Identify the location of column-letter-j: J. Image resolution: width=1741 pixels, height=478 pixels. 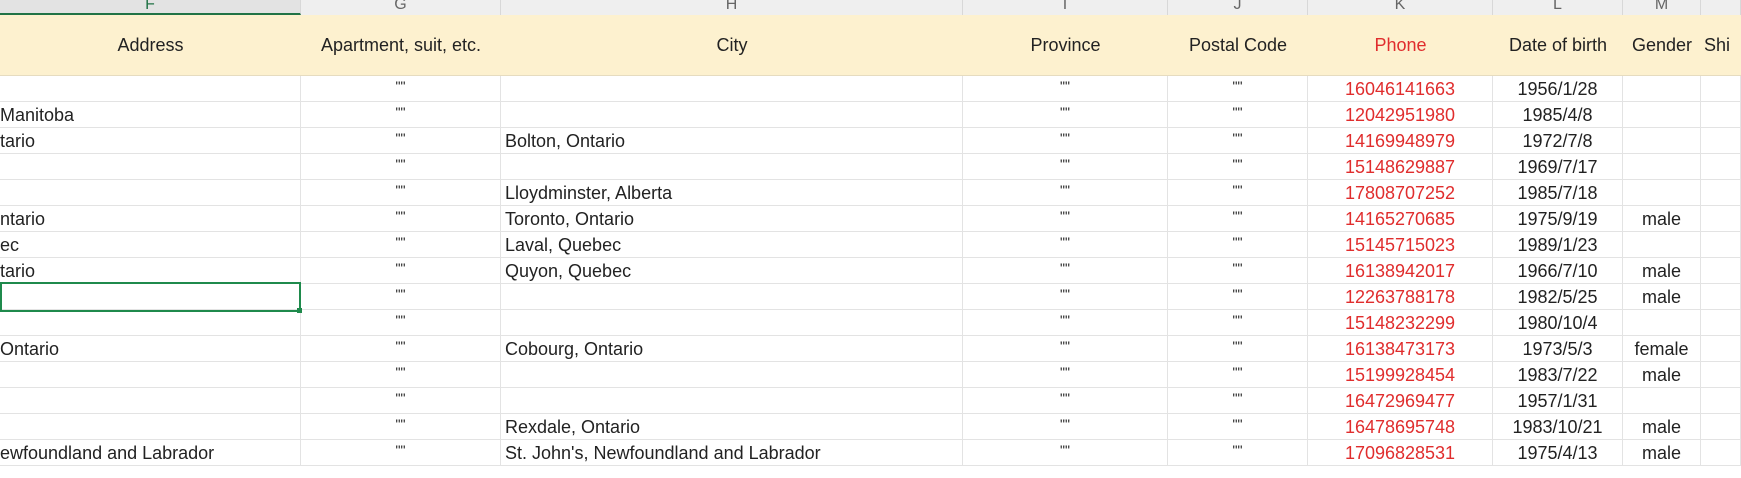
(1238, 7).